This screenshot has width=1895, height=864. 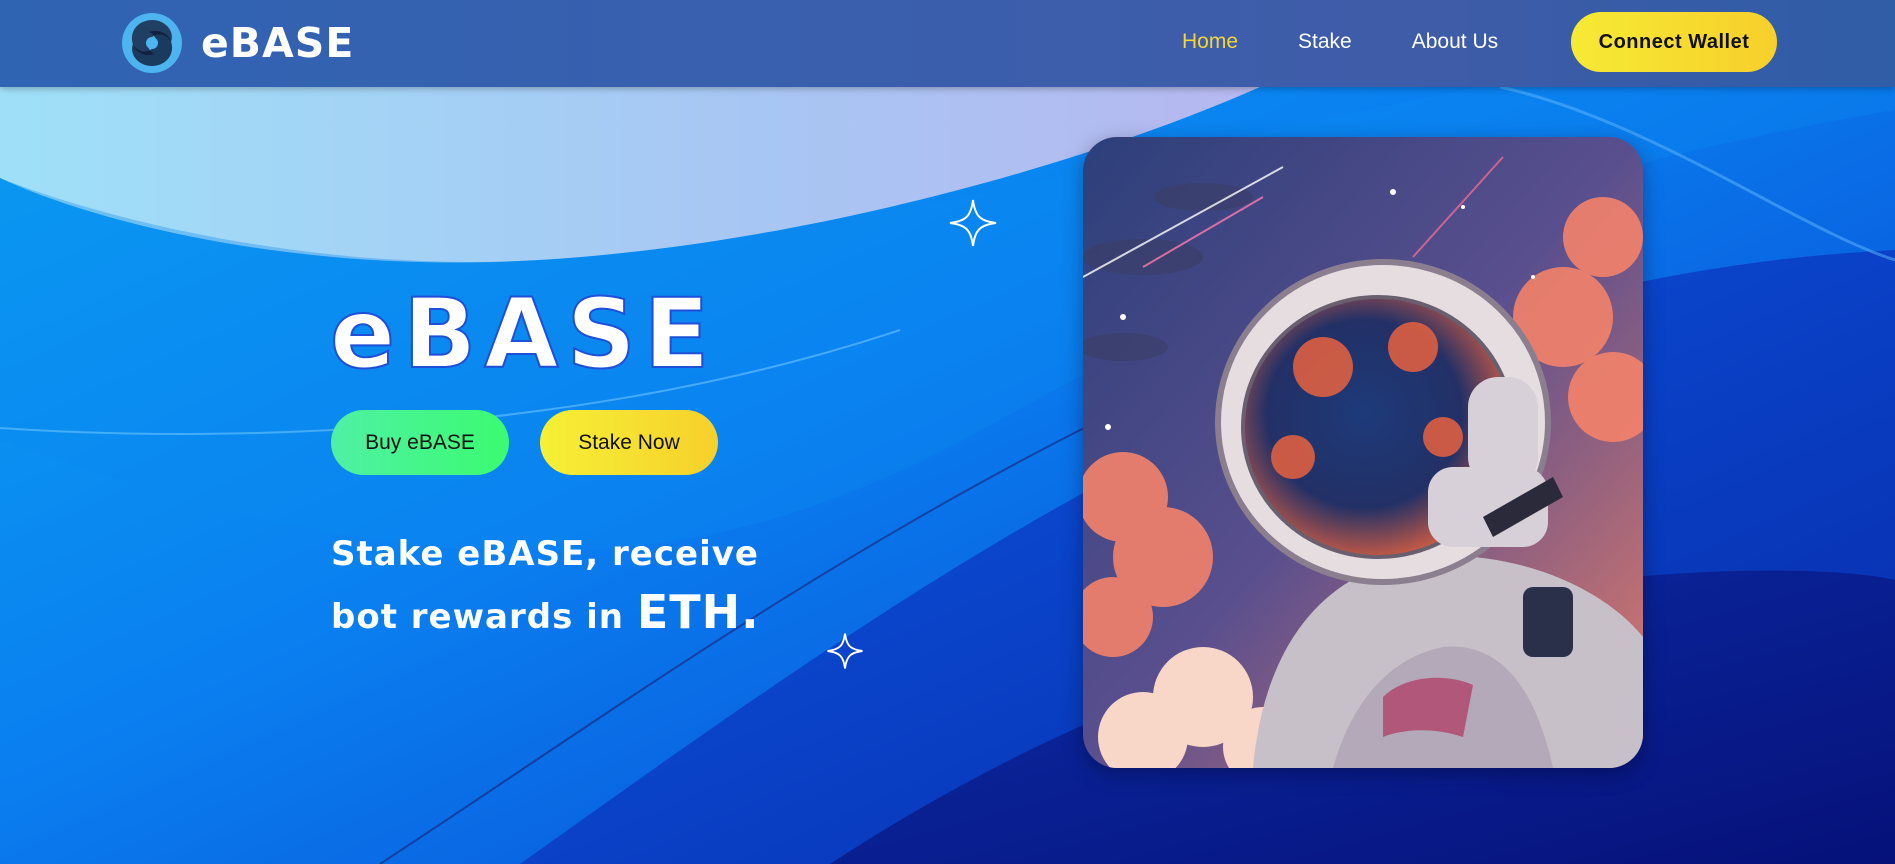 What do you see at coordinates (698, 612) in the screenshot?
I see `tagline-eth: ETH.` at bounding box center [698, 612].